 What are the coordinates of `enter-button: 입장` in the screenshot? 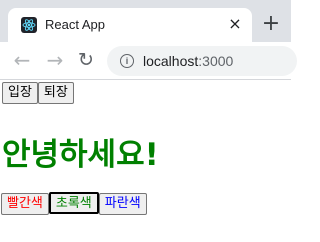 It's located at (20, 93).